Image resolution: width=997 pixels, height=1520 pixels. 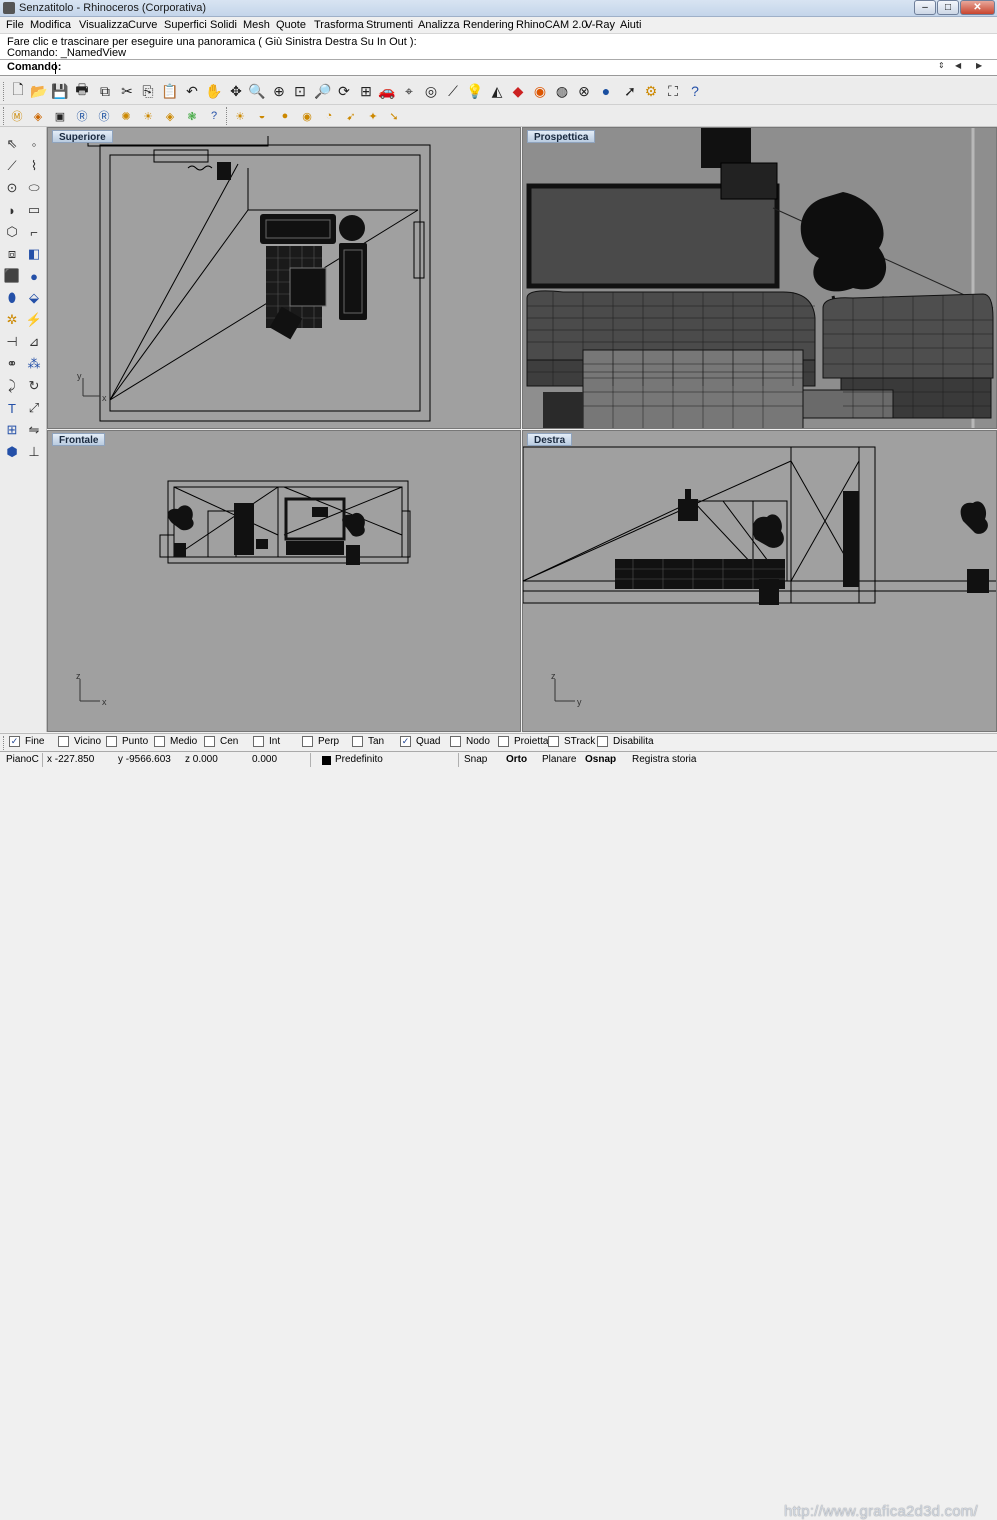 I want to click on undo-icon: ↶, so click(x=192, y=91).